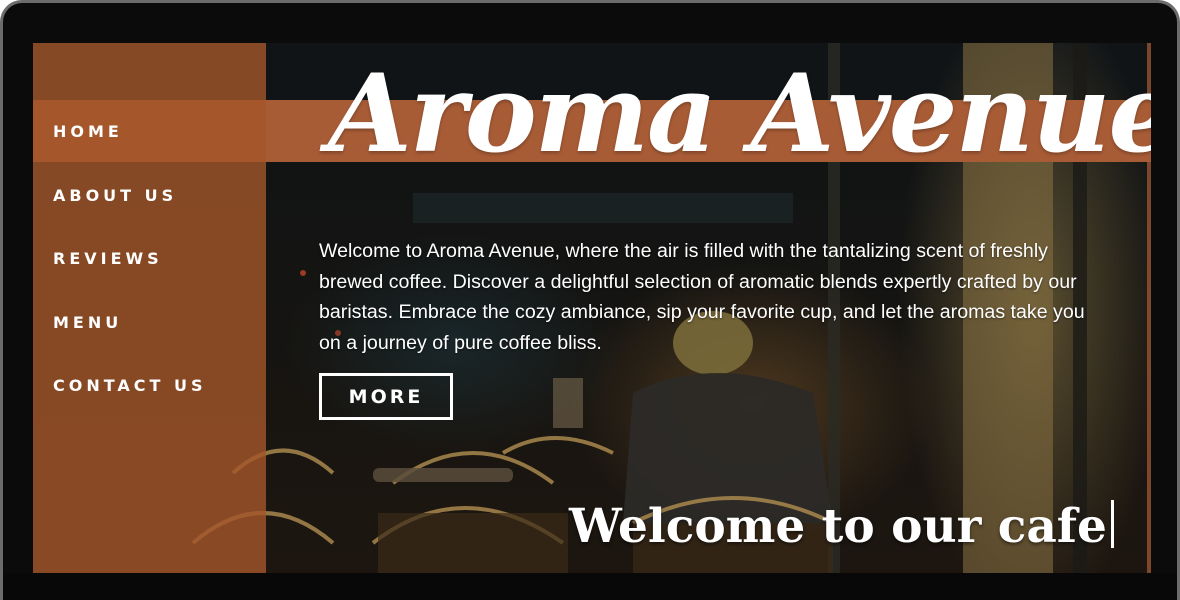 The image size is (1180, 600). I want to click on nav-item-reviews: REVIEWS, so click(149, 259).